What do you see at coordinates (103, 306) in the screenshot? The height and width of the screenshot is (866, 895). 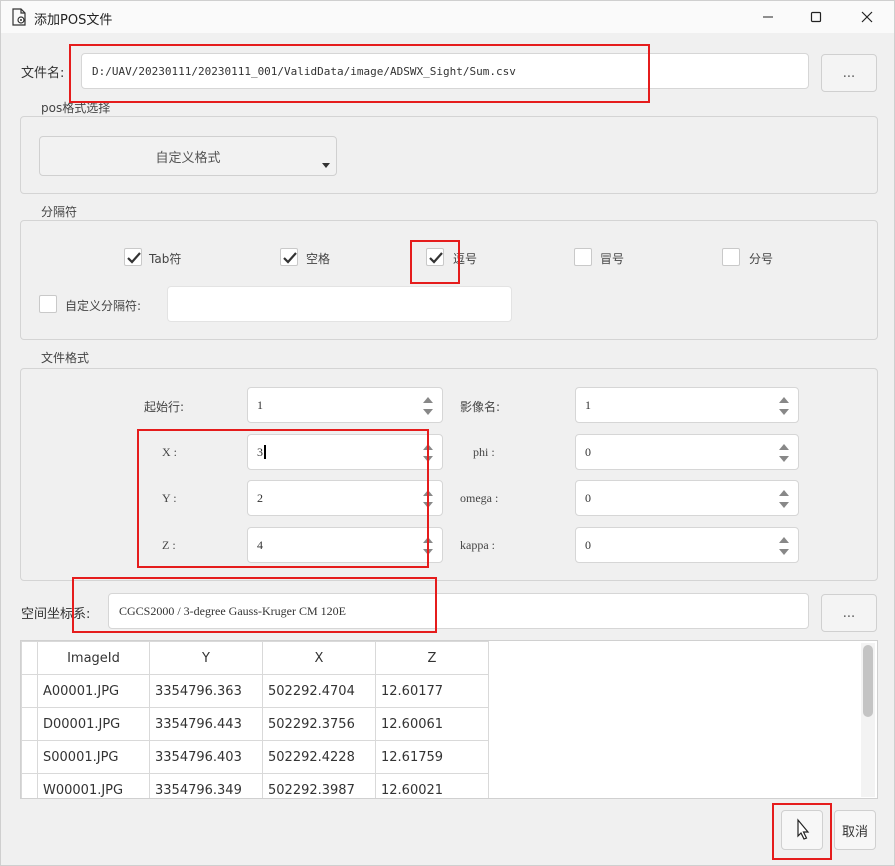 I see `custom-separator-label: 自定义分隔符:` at bounding box center [103, 306].